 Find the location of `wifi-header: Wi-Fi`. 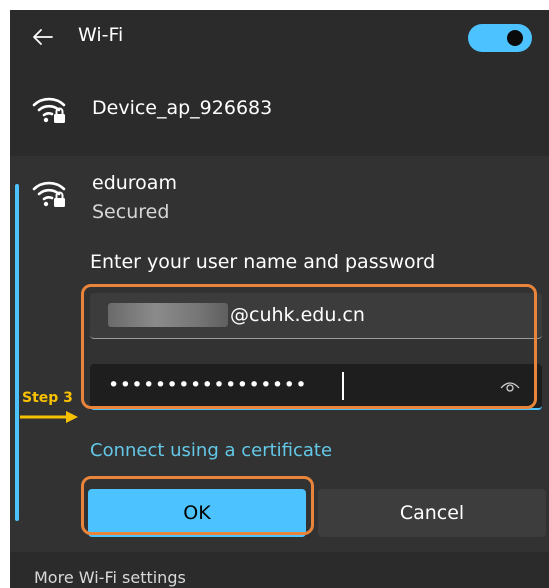

wifi-header: Wi-Fi is located at coordinates (279, 37).